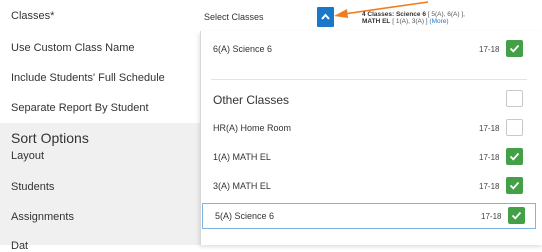 Image resolution: width=542 pixels, height=252 pixels. I want to click on summary-line2-bold: MATH EL, so click(376, 21).